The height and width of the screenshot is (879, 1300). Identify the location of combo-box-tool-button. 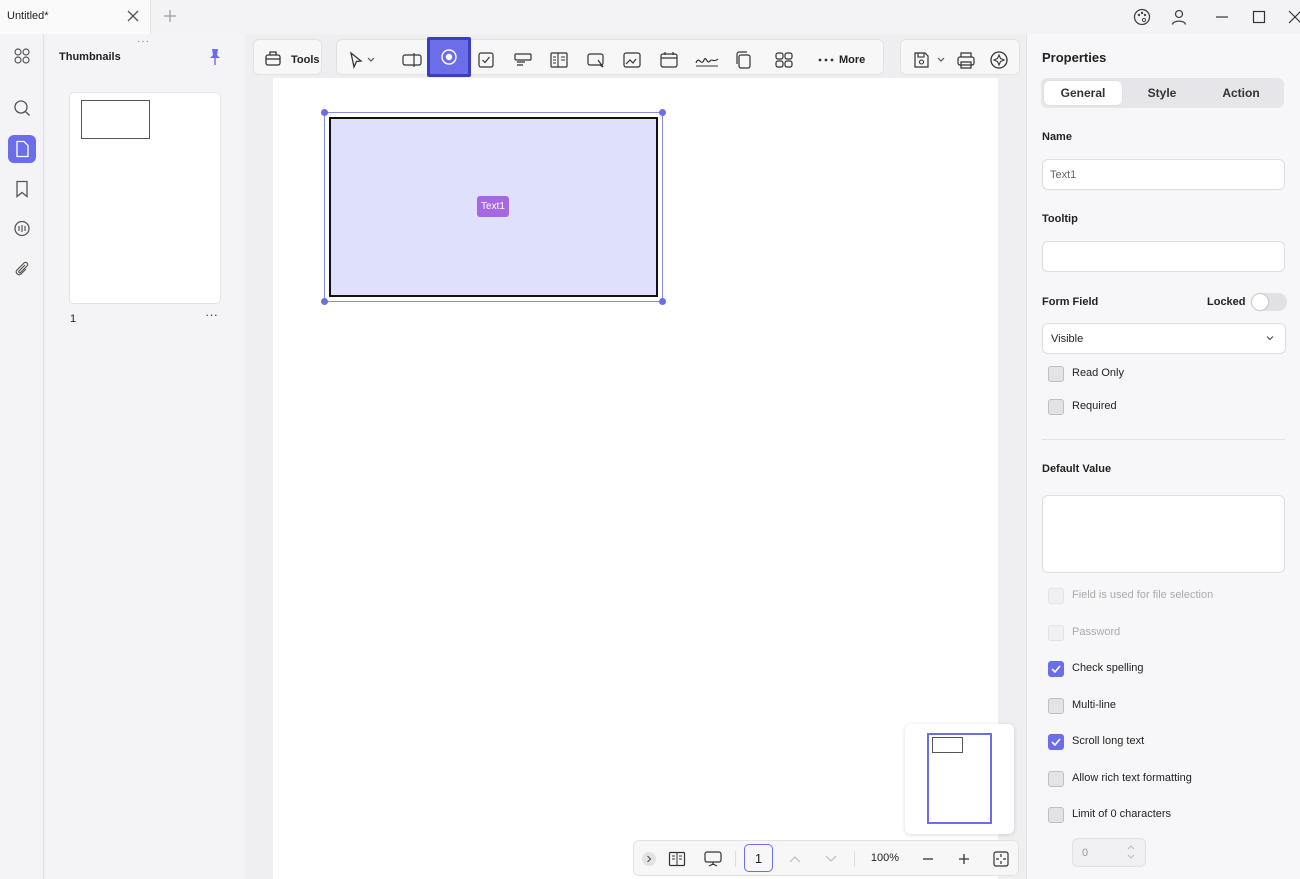
(523, 60).